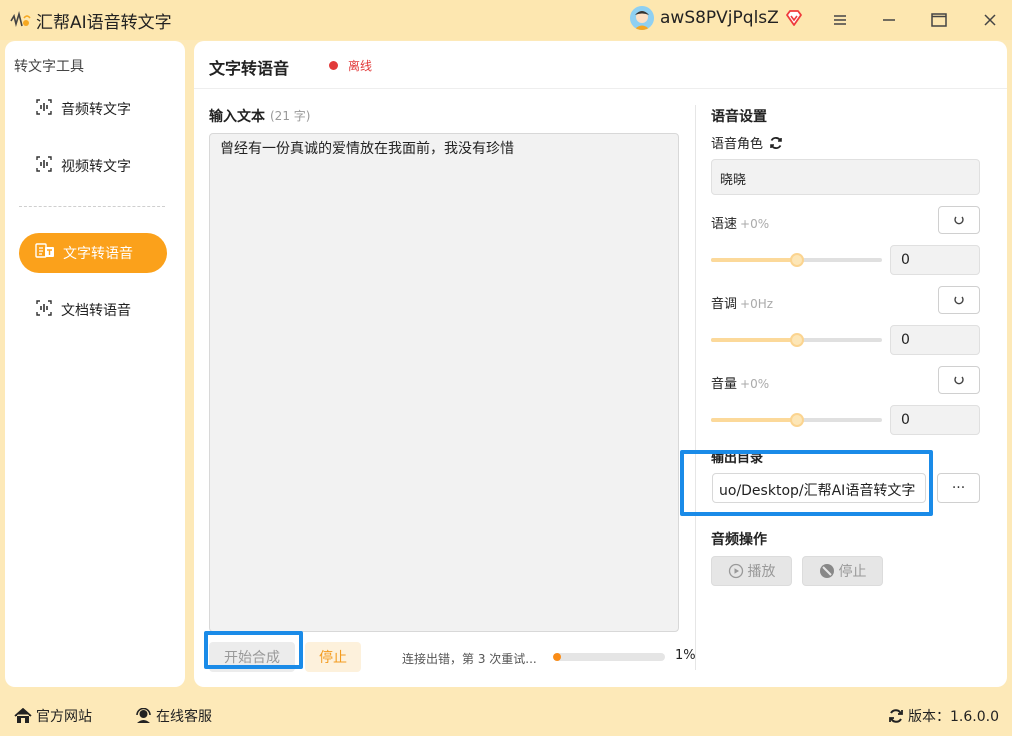 This screenshot has width=1012, height=736. Describe the element at coordinates (249, 68) in the screenshot. I see `page-title: 文字转语音` at that location.